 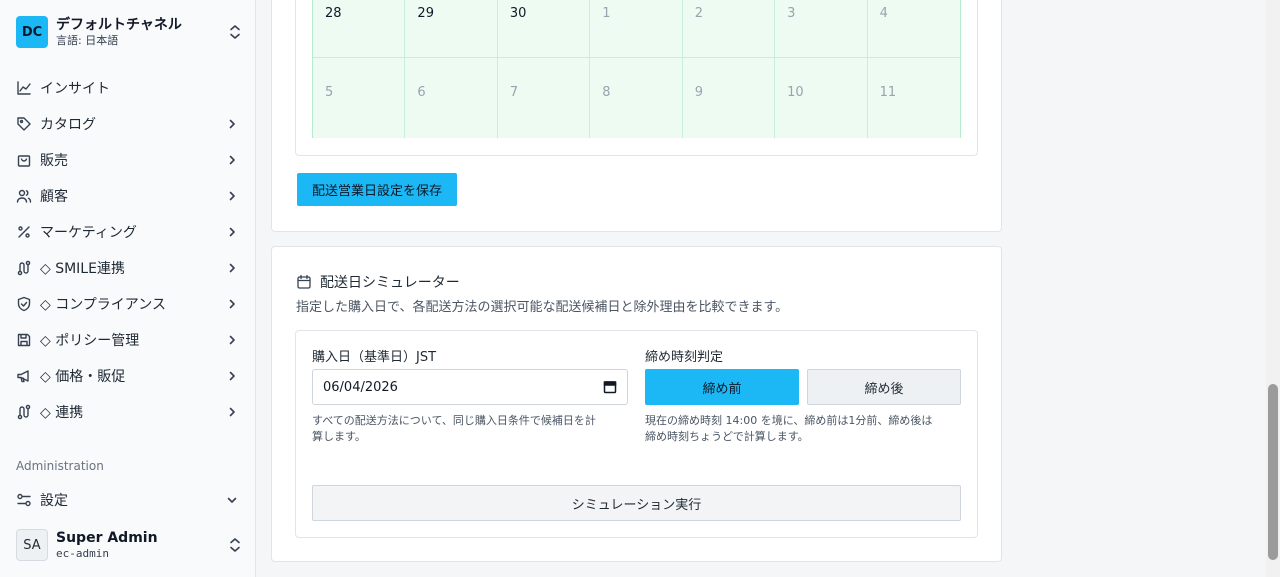 What do you see at coordinates (390, 283) in the screenshot?
I see `simulator-title-text: 配送日シミュレーター` at bounding box center [390, 283].